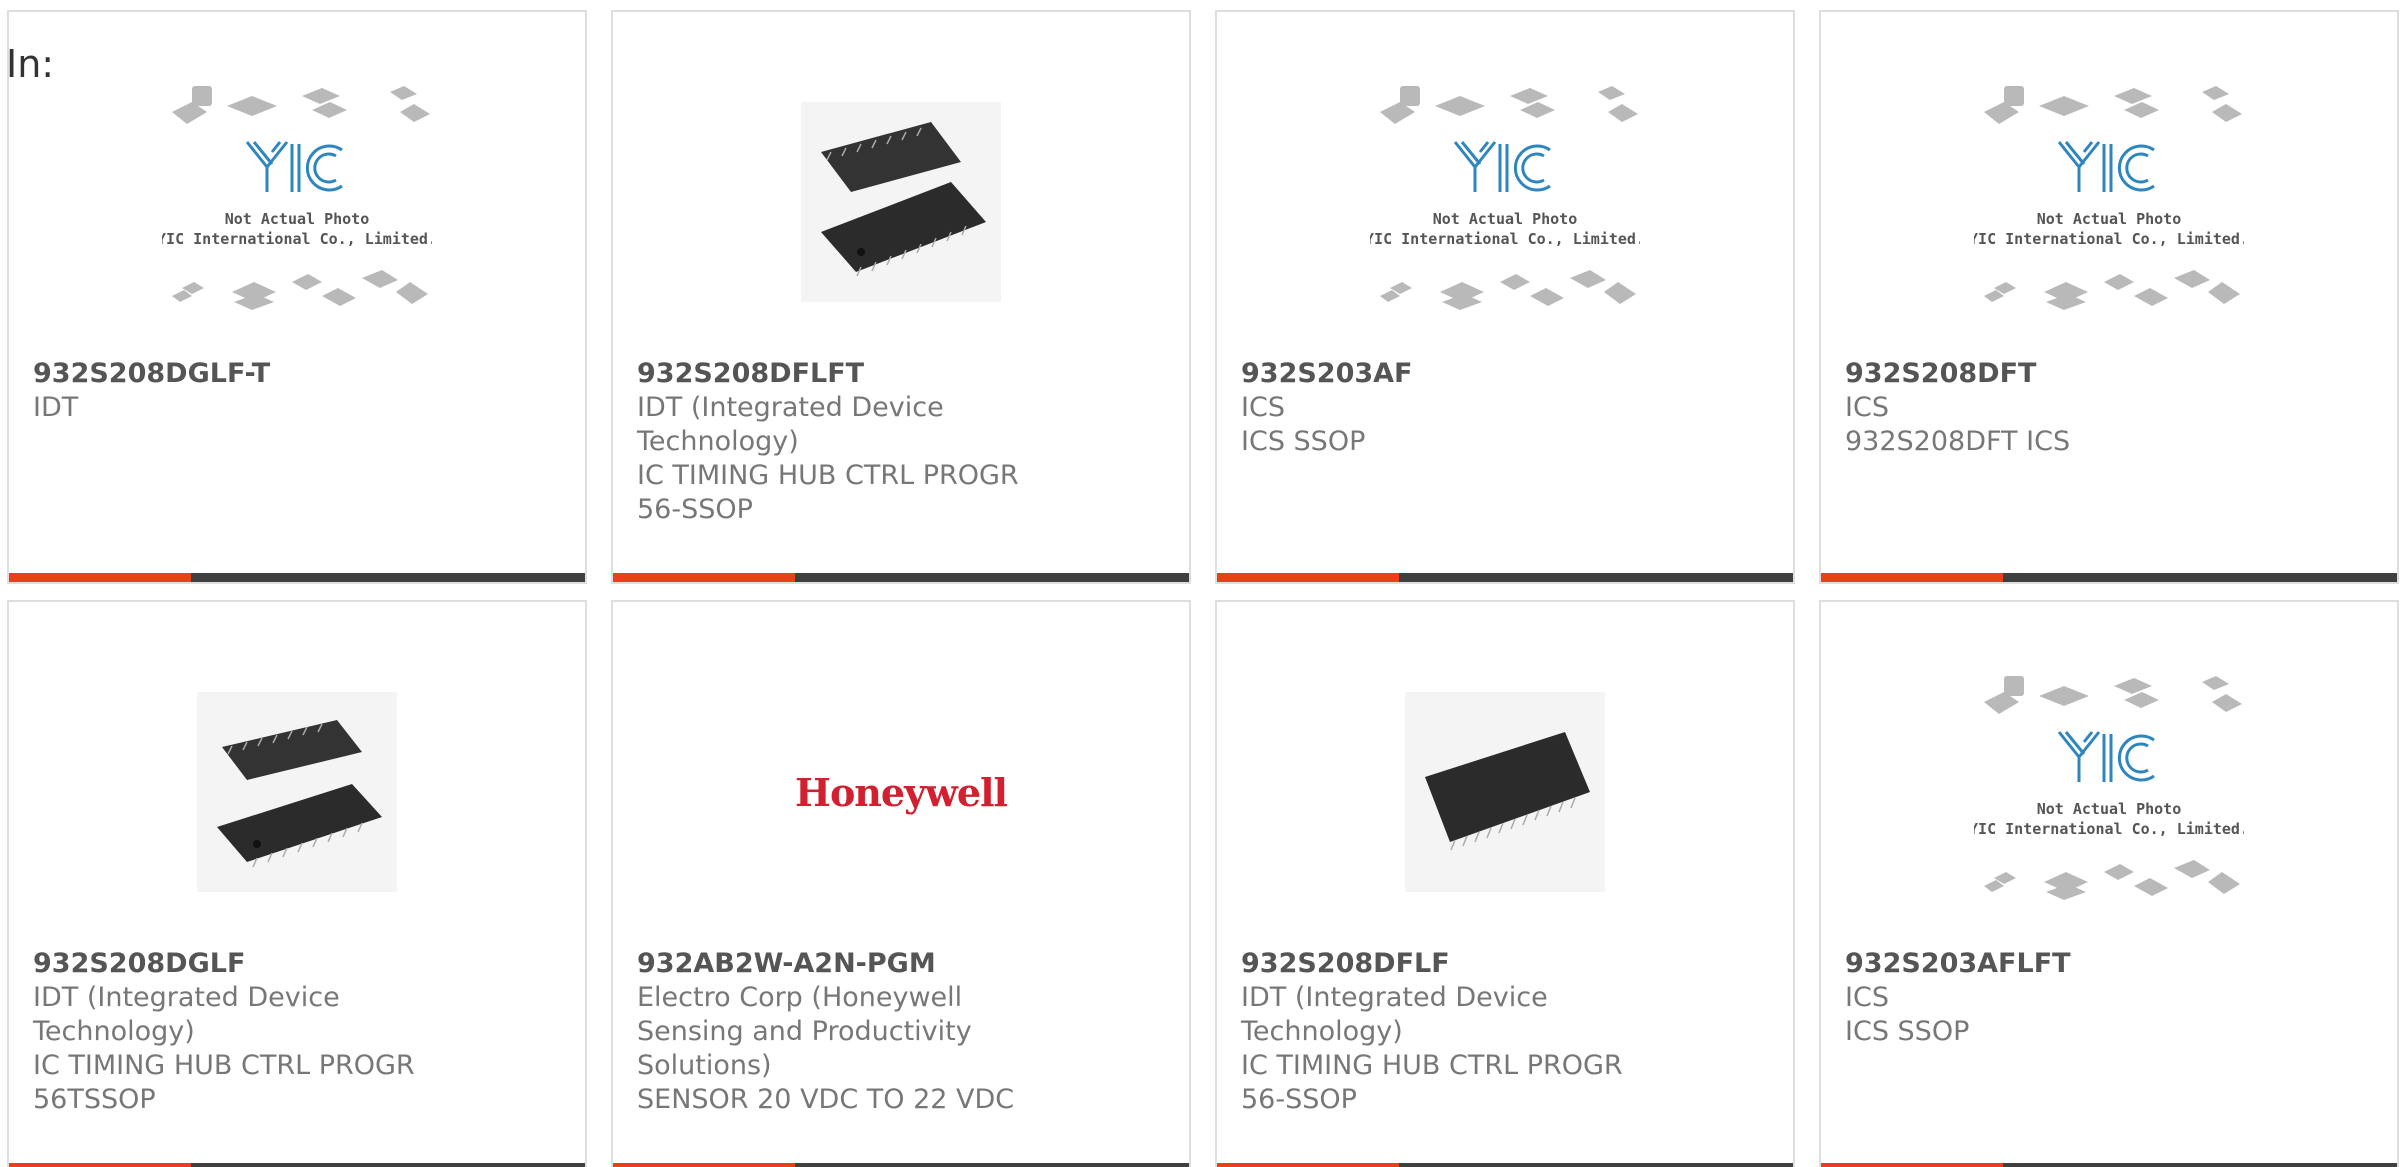 Image resolution: width=2400 pixels, height=1167 pixels. Describe the element at coordinates (2055, 374) in the screenshot. I see `part-number-link: 932S208DFT` at that location.